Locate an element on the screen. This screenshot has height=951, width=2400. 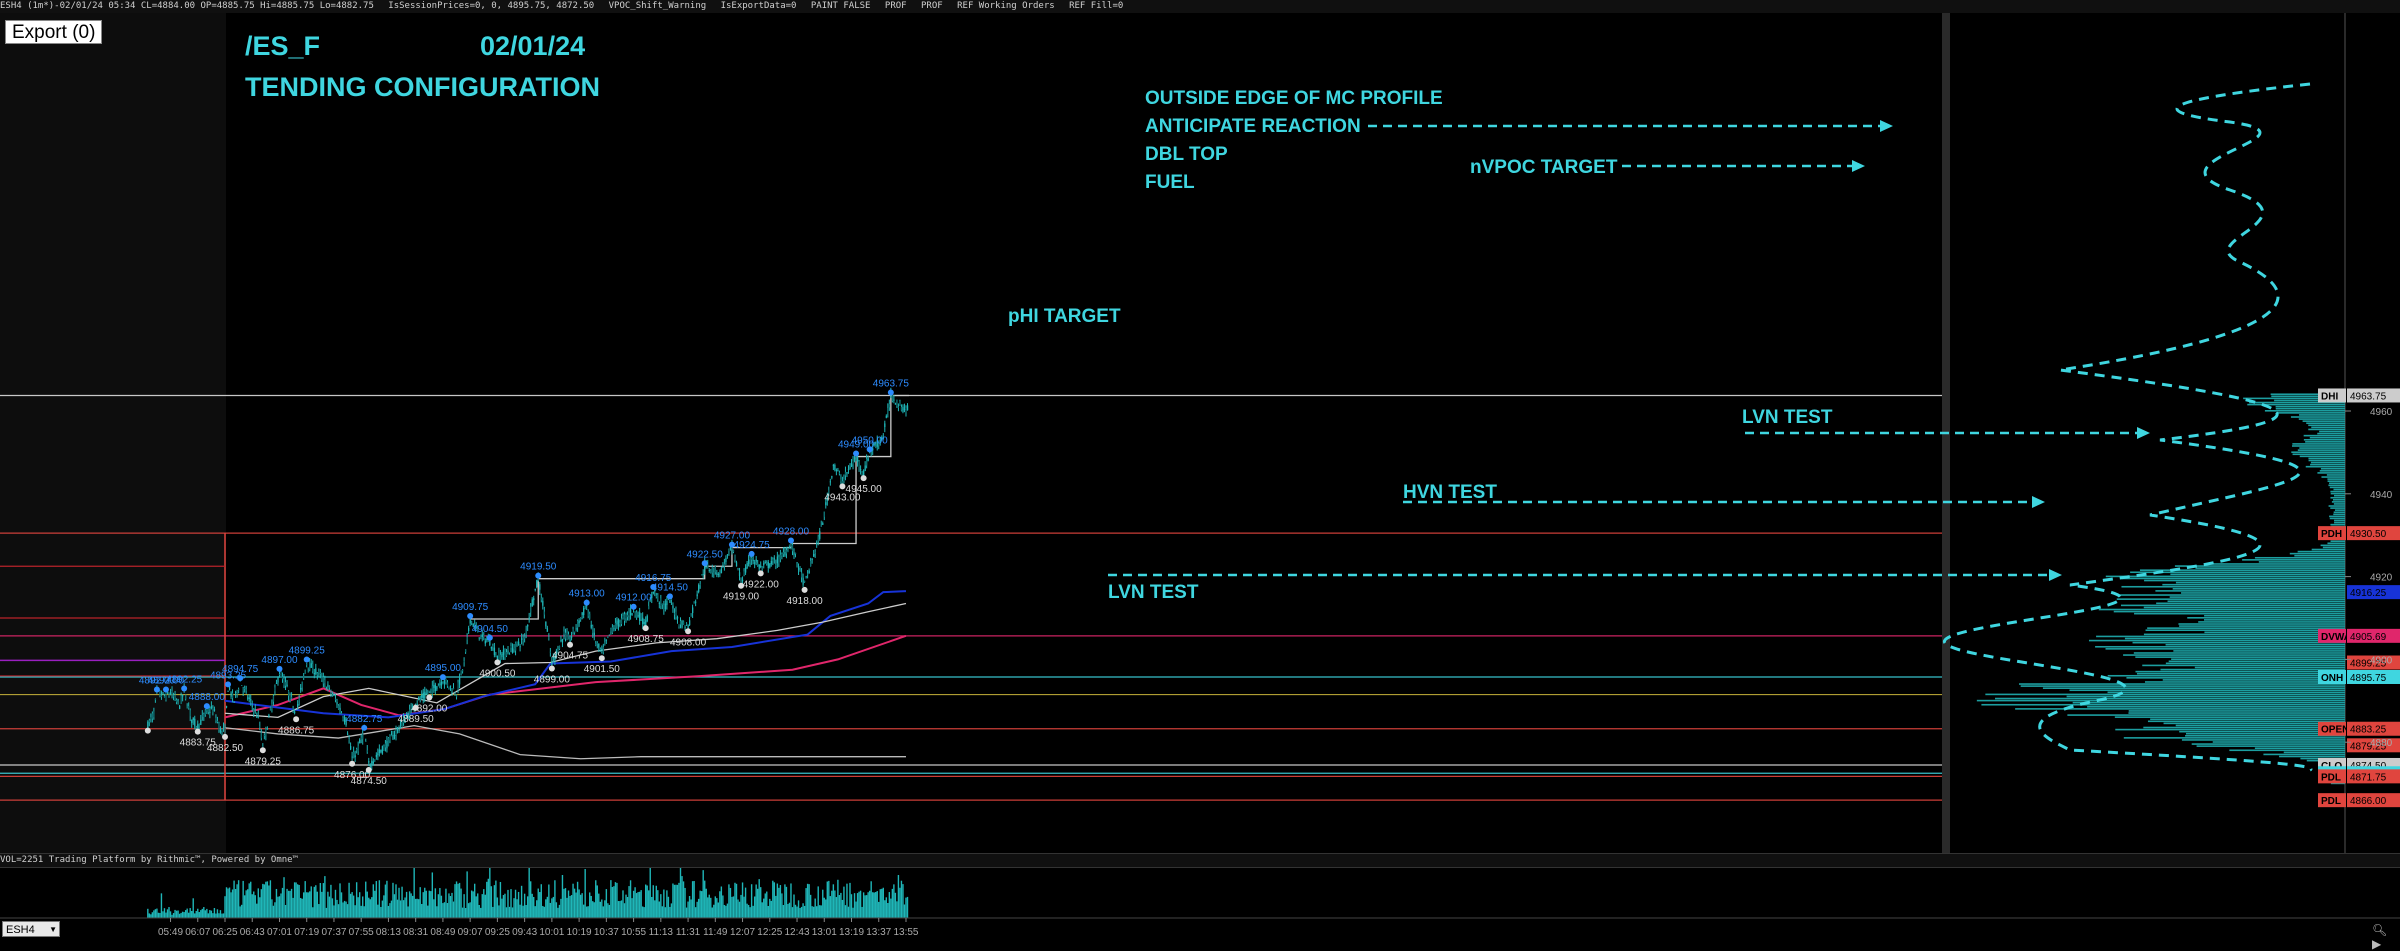
swing-low-label: 4889.50 is located at coordinates (416, 719).